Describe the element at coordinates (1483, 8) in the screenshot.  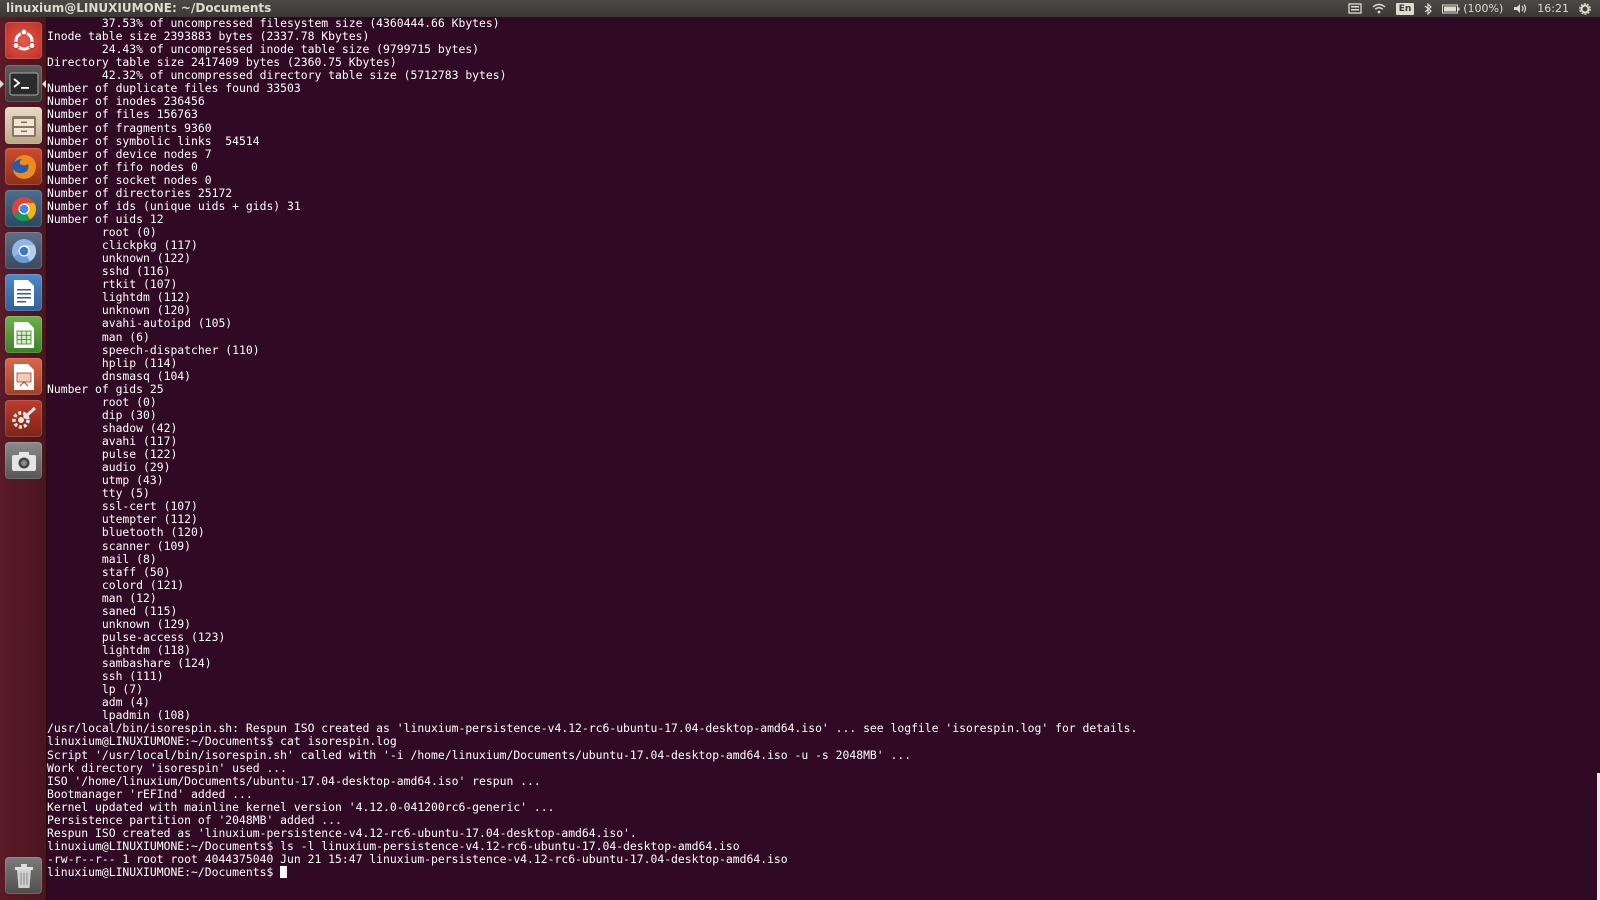
I see `battery-percent: (100%)` at that location.